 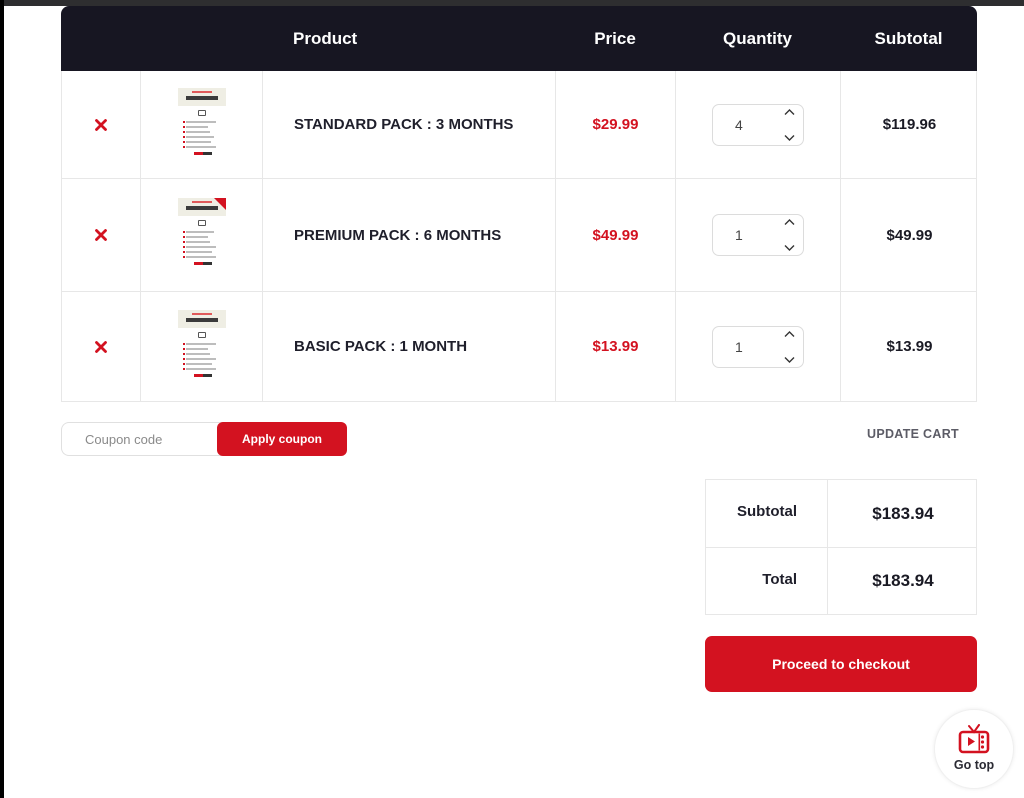 I want to click on totals-subtotal-row: Subtotal $183.94, so click(x=841, y=513).